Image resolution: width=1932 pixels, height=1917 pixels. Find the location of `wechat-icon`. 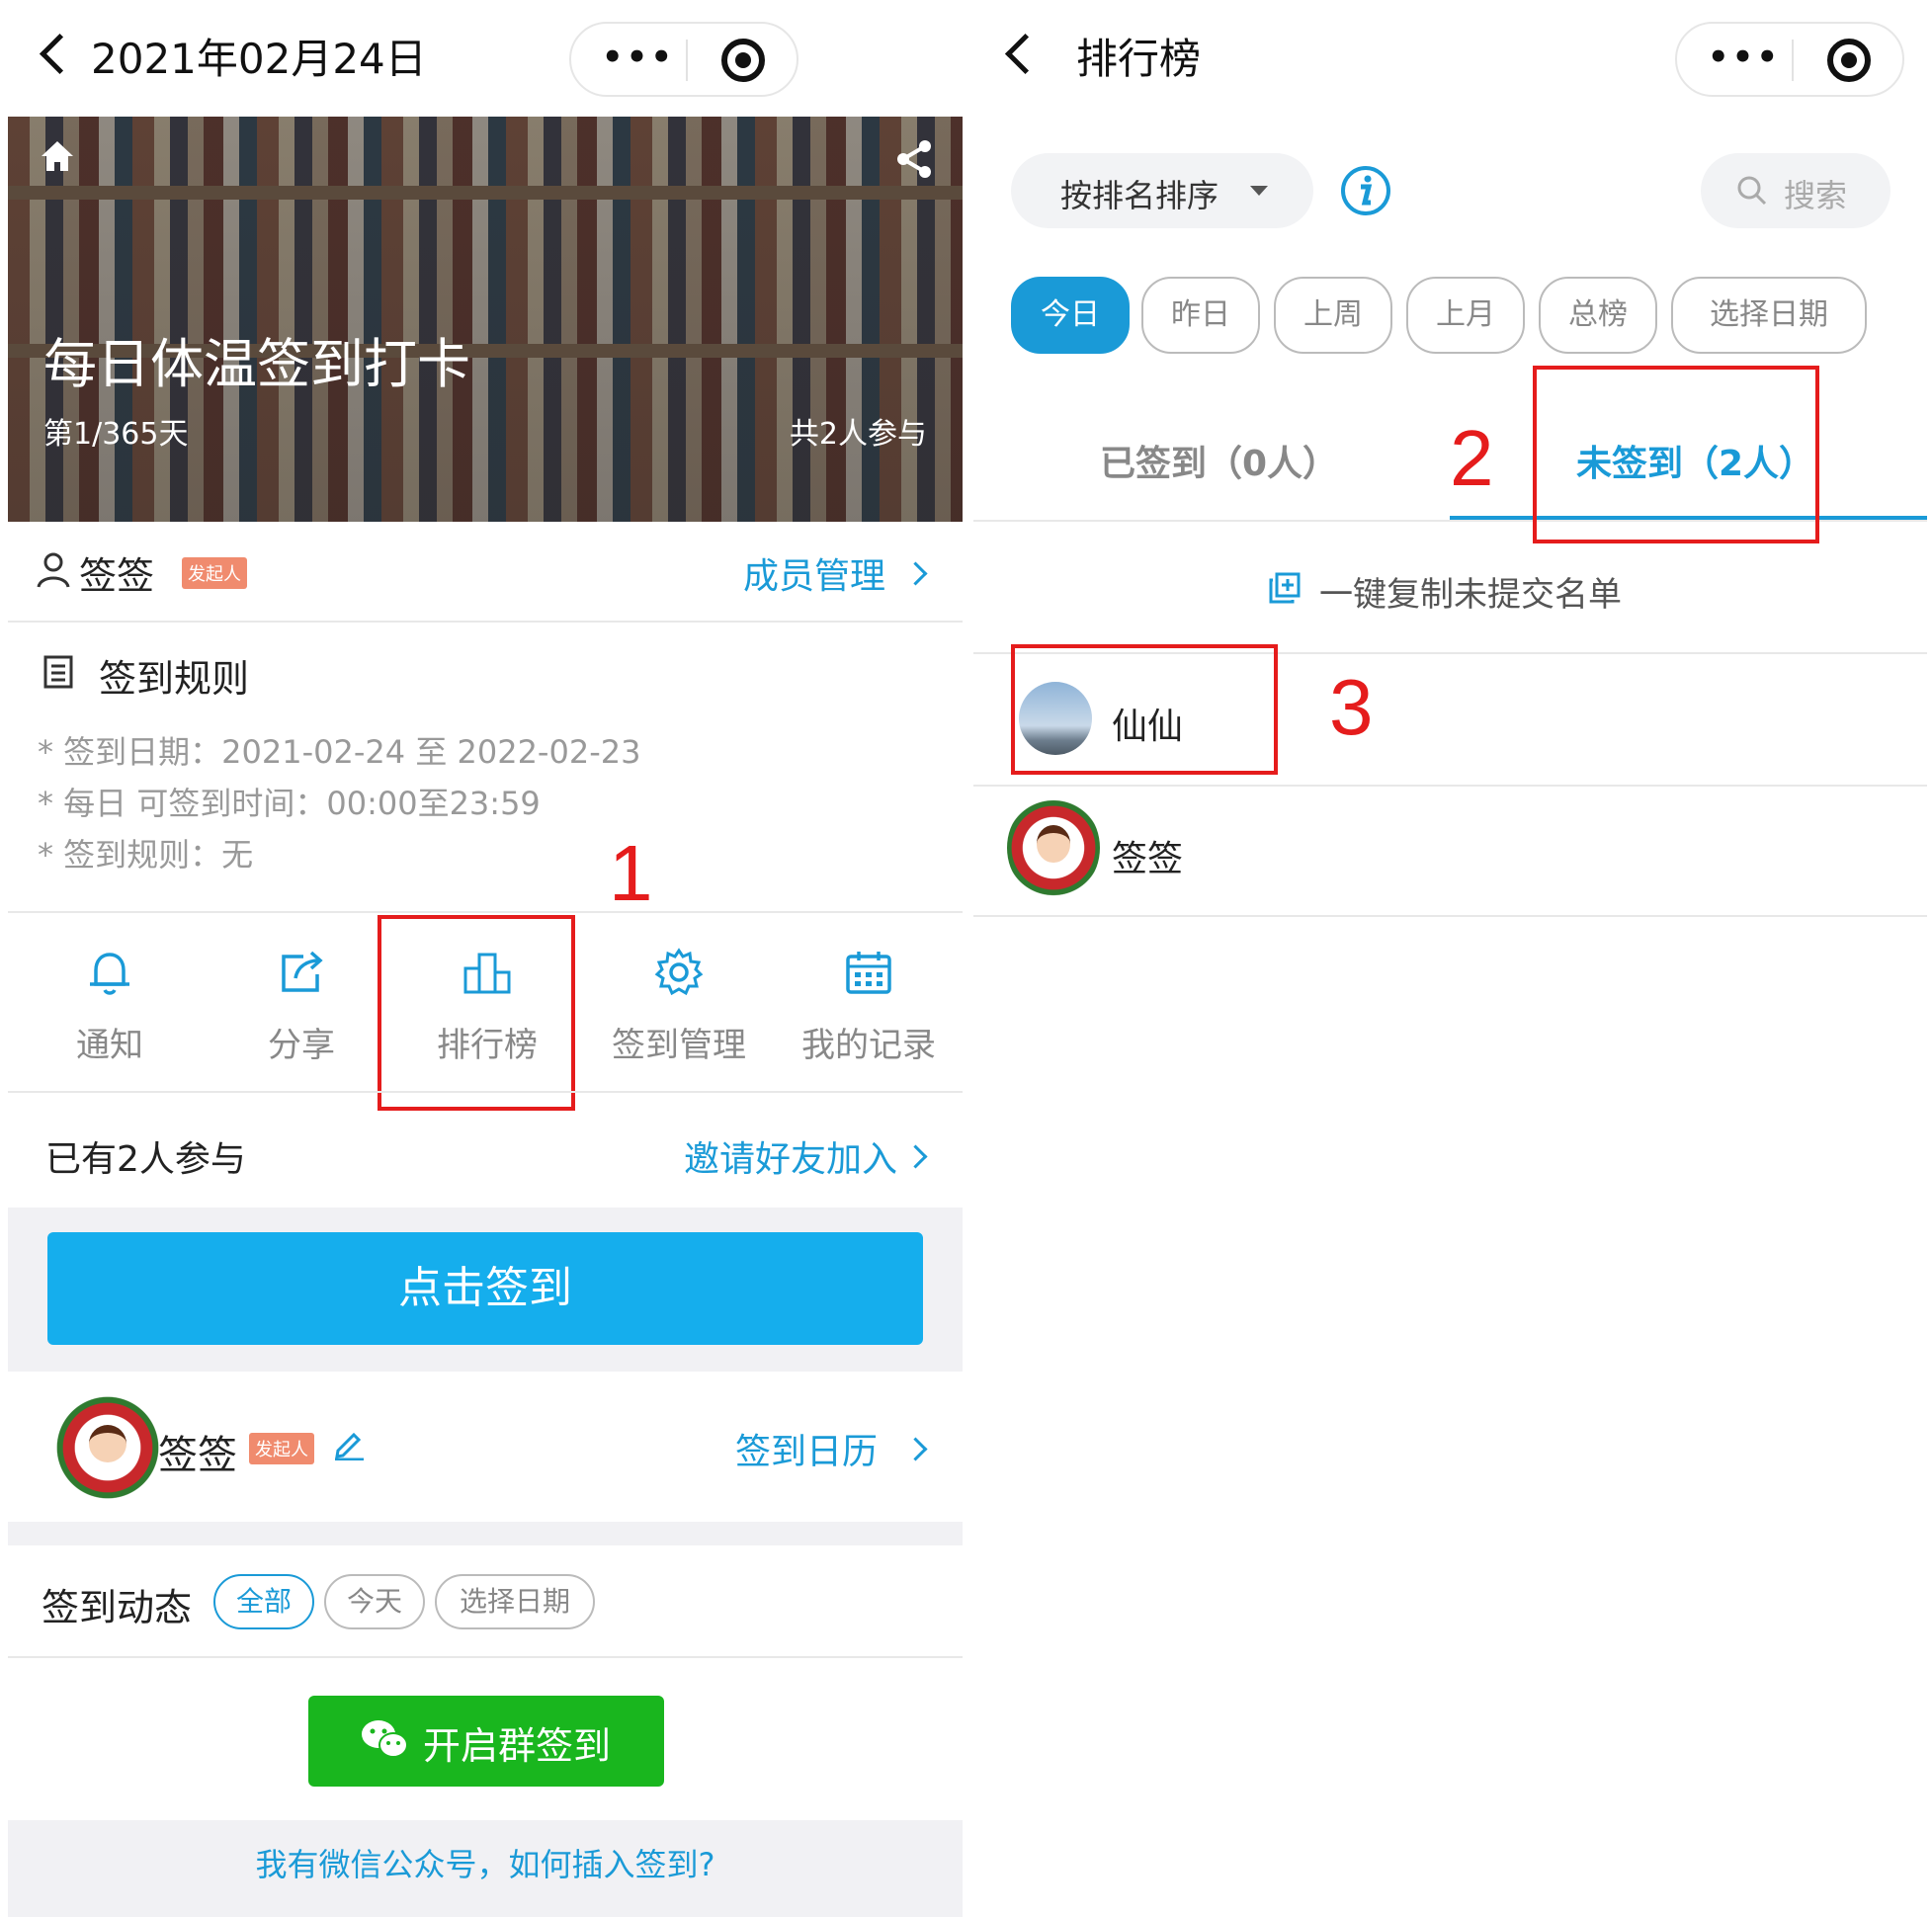

wechat-icon is located at coordinates (385, 1739).